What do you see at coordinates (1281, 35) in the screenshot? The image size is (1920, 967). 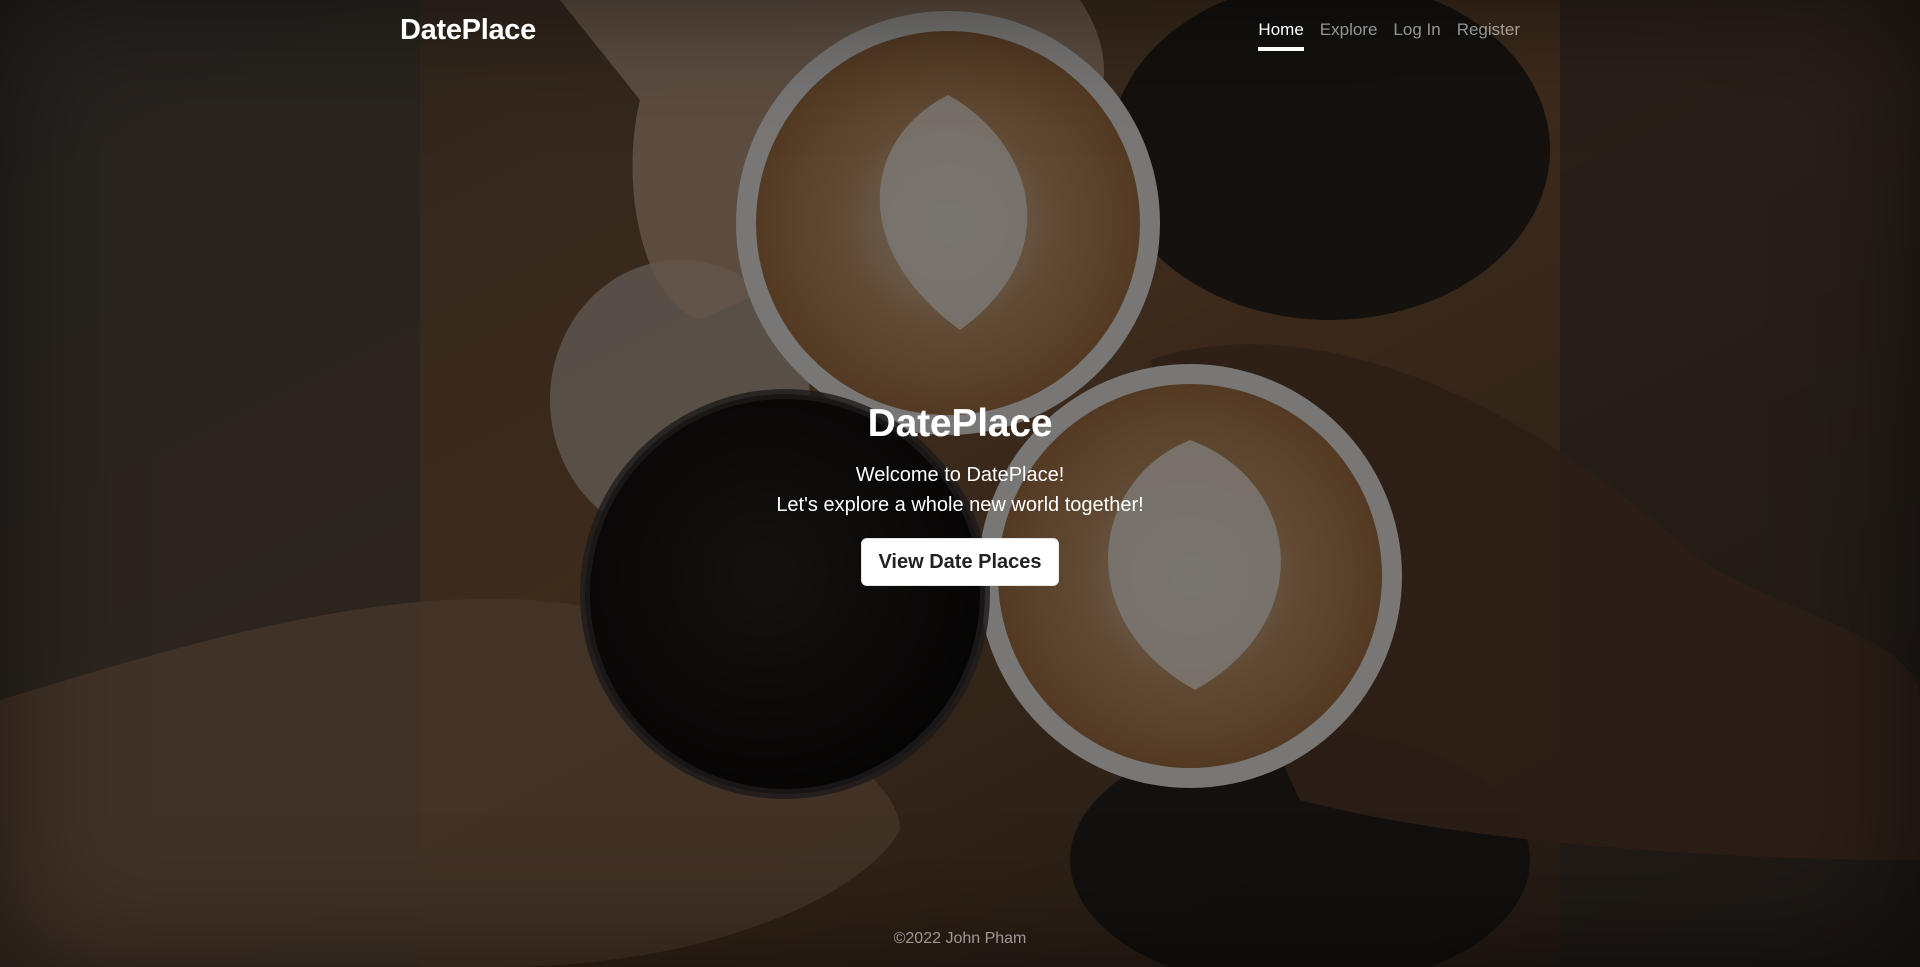 I see `nav-home: Home` at bounding box center [1281, 35].